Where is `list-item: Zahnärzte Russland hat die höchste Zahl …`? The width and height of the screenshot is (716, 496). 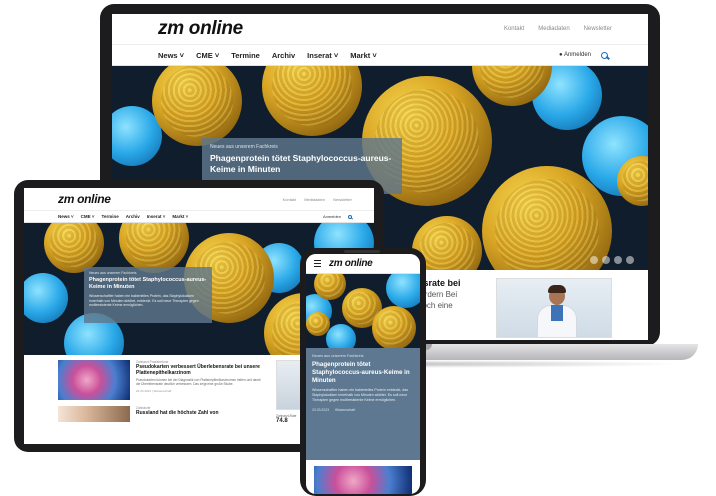 list-item: Zahnärzte Russland hat die höchste Zahl … is located at coordinates (160, 414).